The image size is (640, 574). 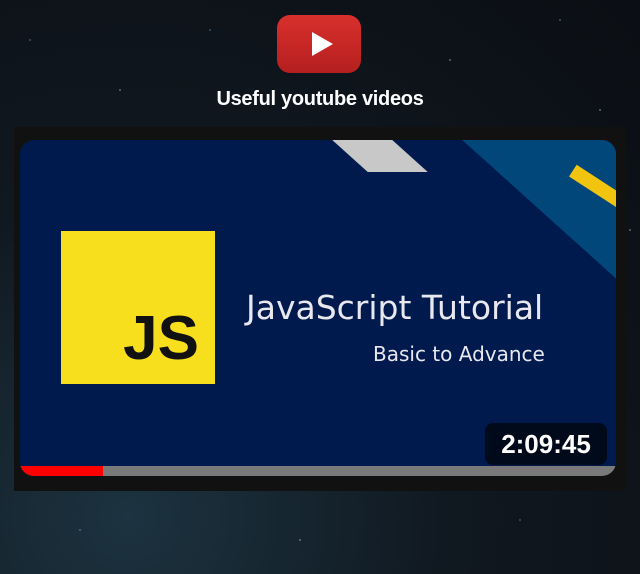 I want to click on duration-badge: 2:09:45, so click(x=546, y=444).